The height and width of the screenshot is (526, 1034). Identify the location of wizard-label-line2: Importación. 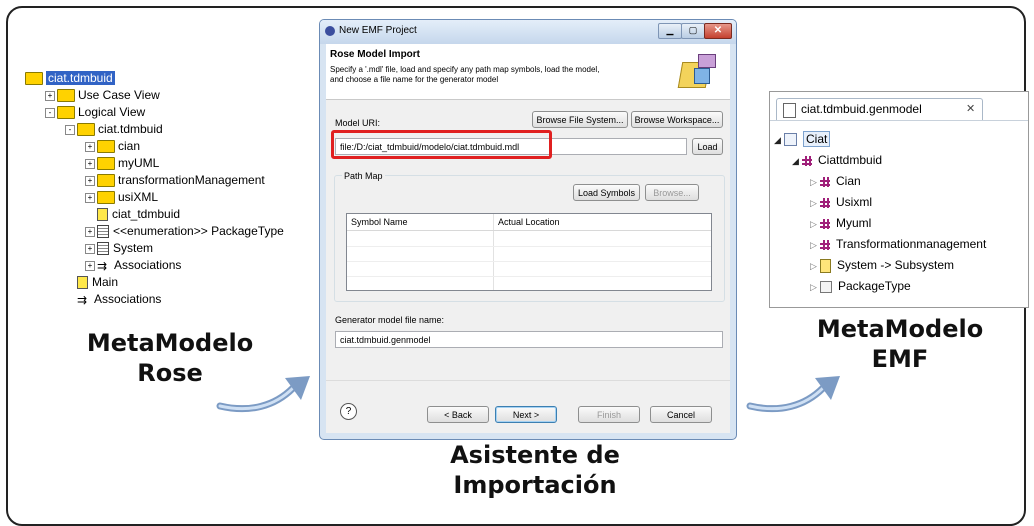
(535, 485).